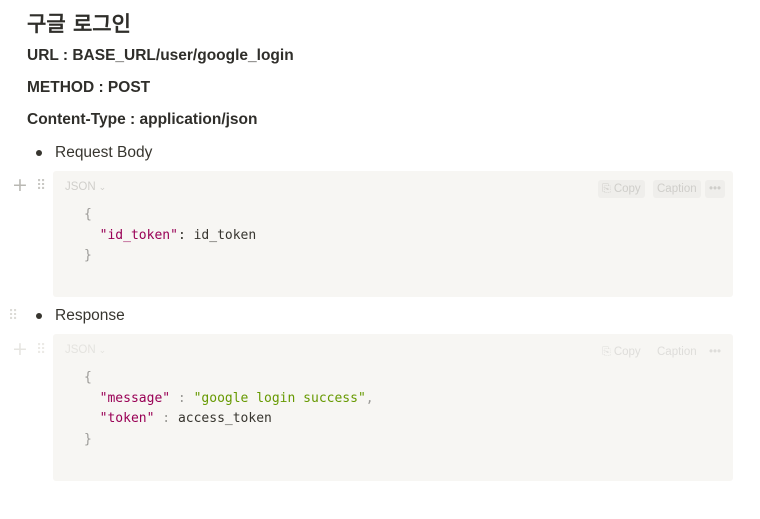 The width and height of the screenshot is (760, 519). What do you see at coordinates (142, 119) in the screenshot?
I see `content-type-line: Content-Type : application/json` at bounding box center [142, 119].